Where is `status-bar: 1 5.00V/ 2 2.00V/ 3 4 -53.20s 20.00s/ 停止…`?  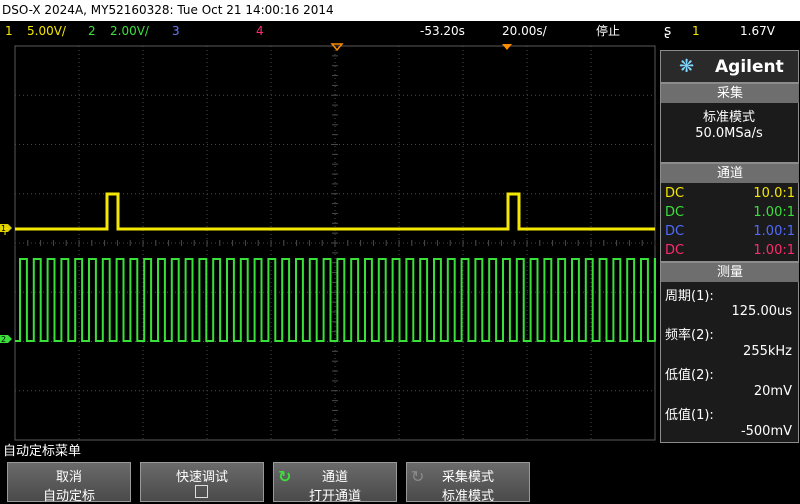
status-bar: 1 5.00V/ 2 2.00V/ 3 4 -53.20s 20.00s/ 停止… is located at coordinates (400, 31).